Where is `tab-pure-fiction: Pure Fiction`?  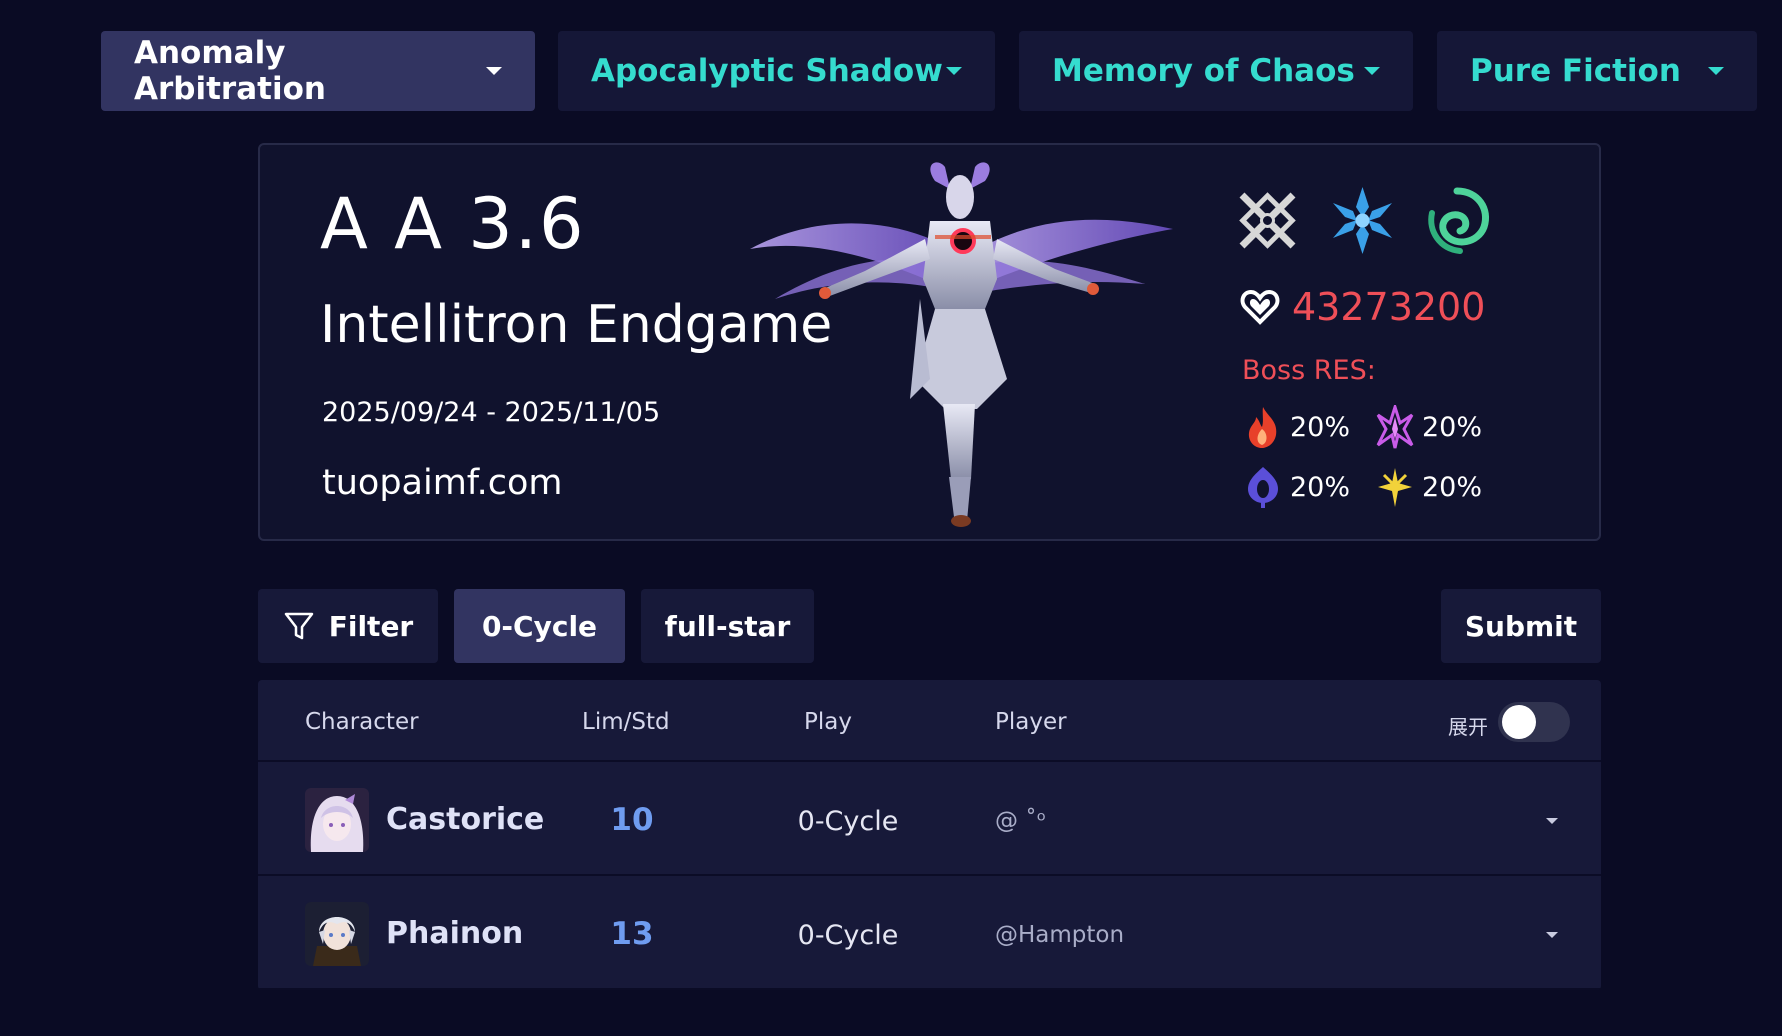
tab-pure-fiction: Pure Fiction is located at coordinates (1597, 71).